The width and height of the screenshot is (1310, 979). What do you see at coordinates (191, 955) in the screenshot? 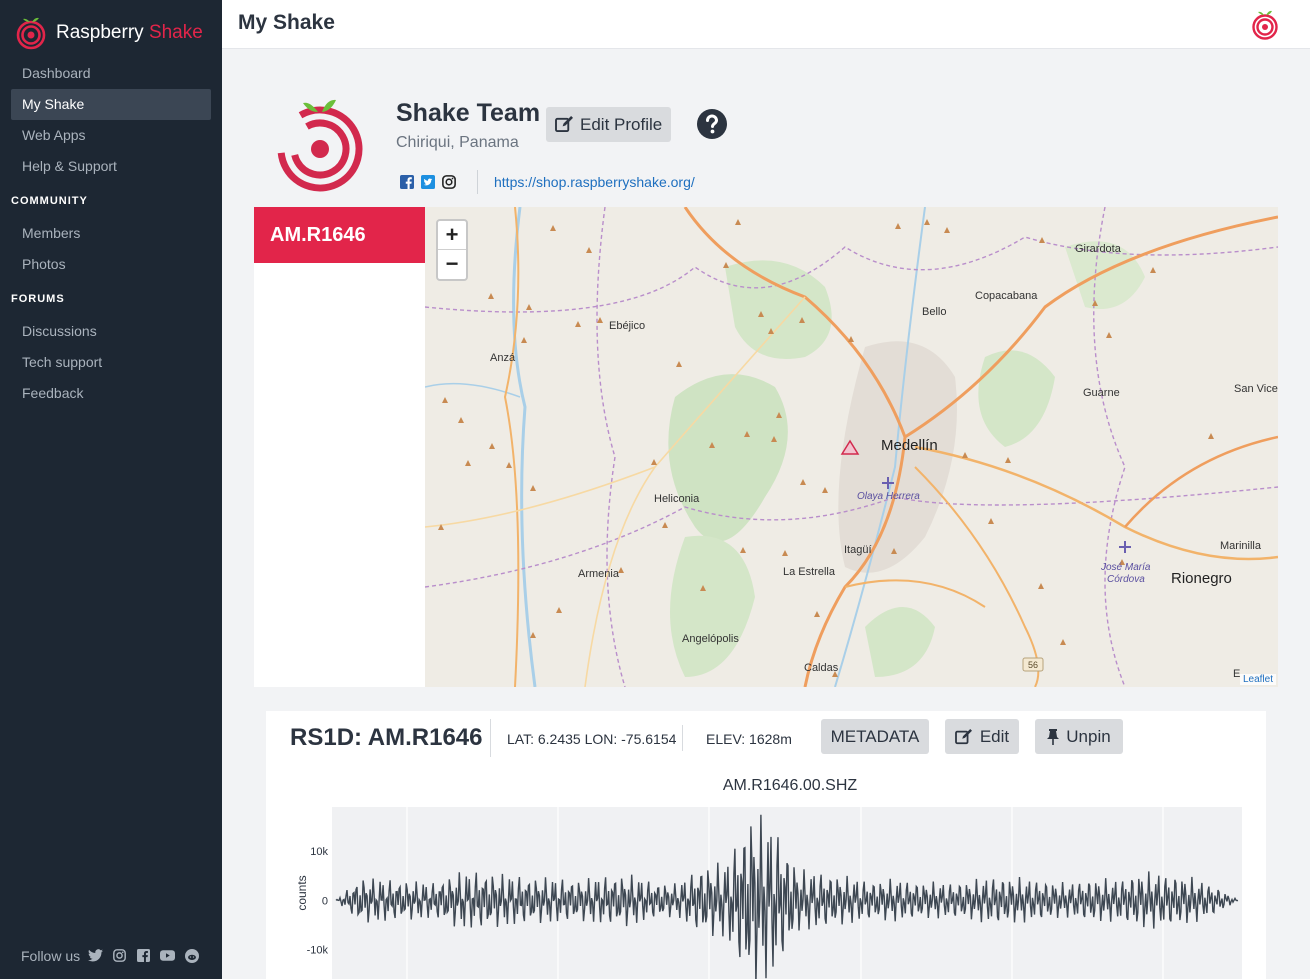
I see `reddit-icon` at bounding box center [191, 955].